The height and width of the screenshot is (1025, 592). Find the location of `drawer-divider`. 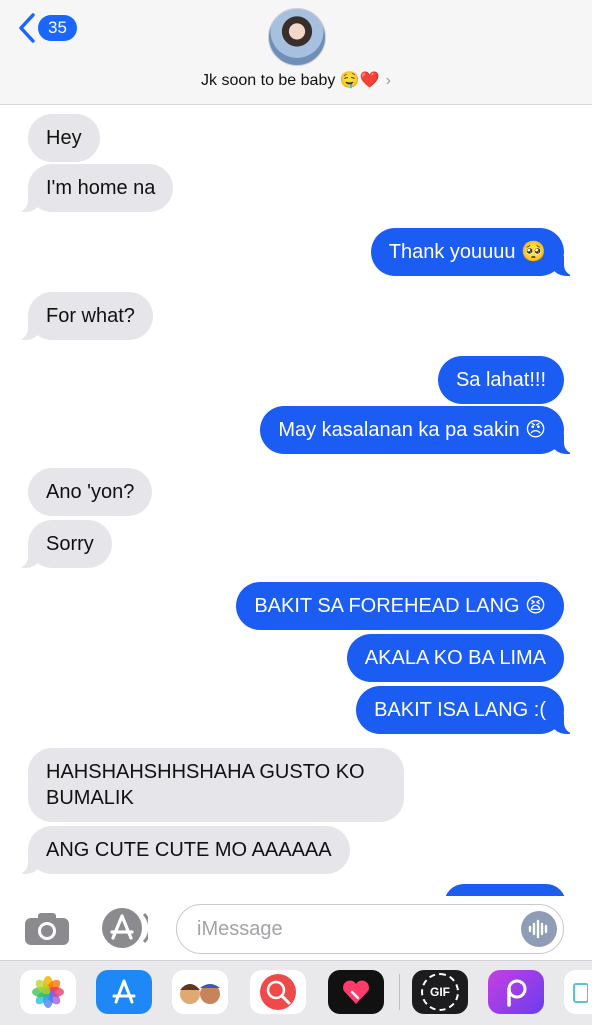

drawer-divider is located at coordinates (399, 992).